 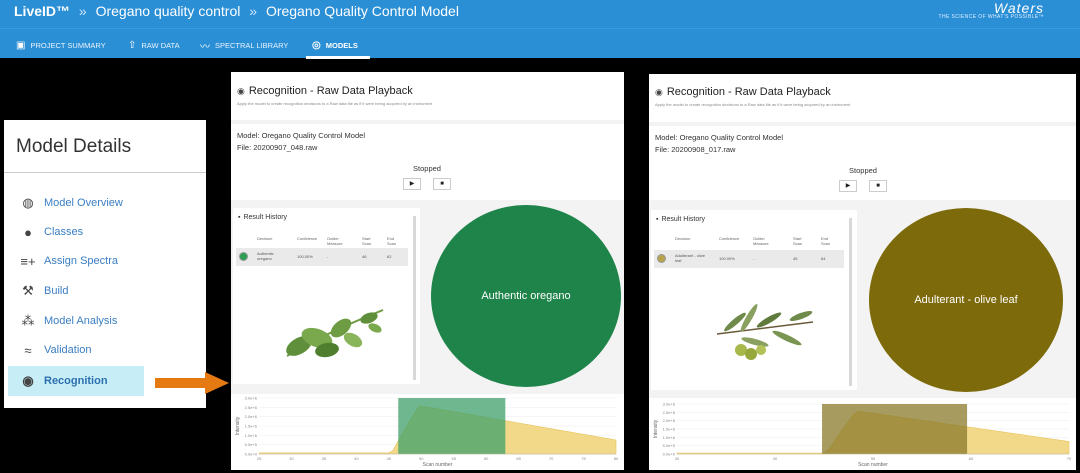 I want to click on table-row: Adulterant - olive leaf 100.00% - 45 64, so click(x=749, y=259).